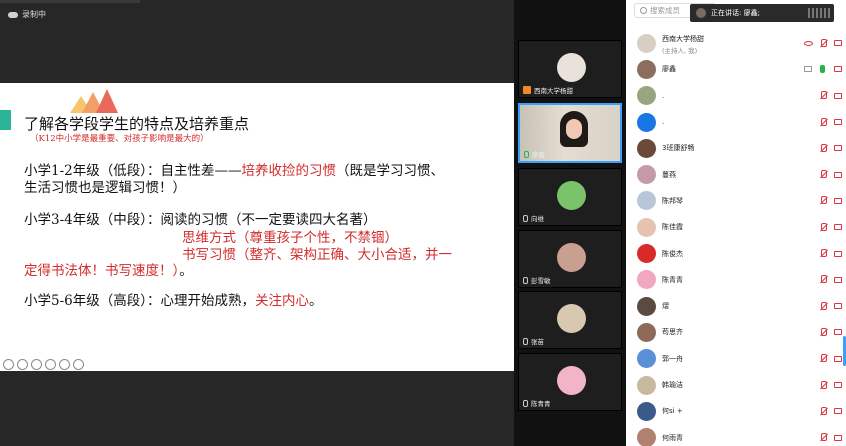 The width and height of the screenshot is (846, 446). Describe the element at coordinates (663, 122) in the screenshot. I see `participant-name: .` at that location.